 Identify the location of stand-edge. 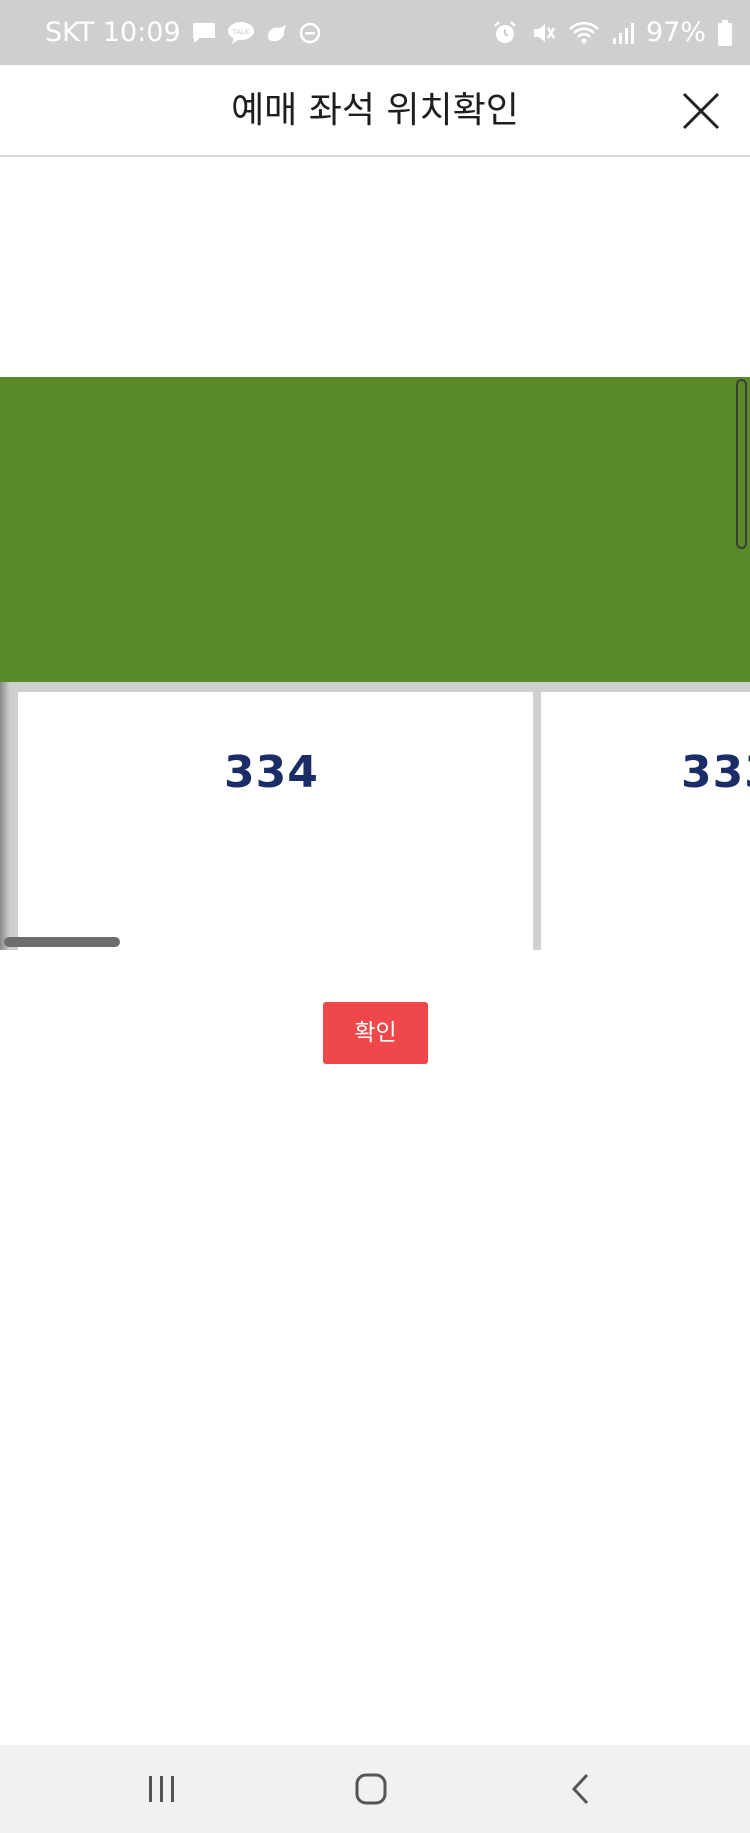
(5, 816).